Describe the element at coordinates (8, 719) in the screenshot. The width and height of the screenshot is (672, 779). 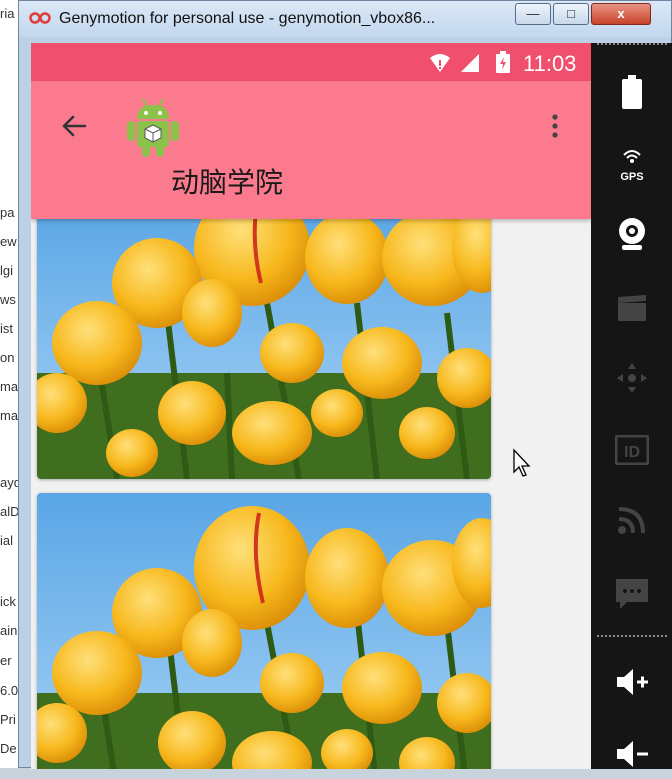
I see `background-text: Pri` at that location.